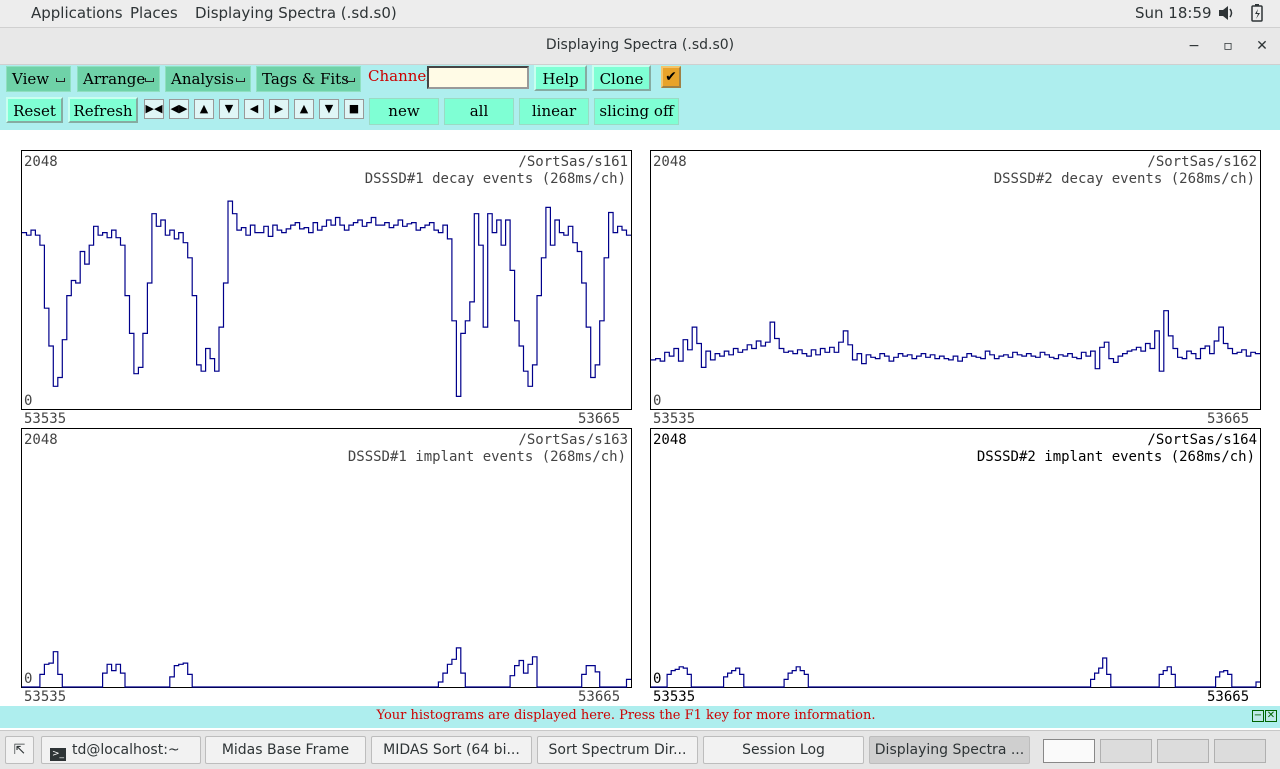 This screenshot has height=769, width=1280. I want to click on places-menu: Places, so click(154, 13).